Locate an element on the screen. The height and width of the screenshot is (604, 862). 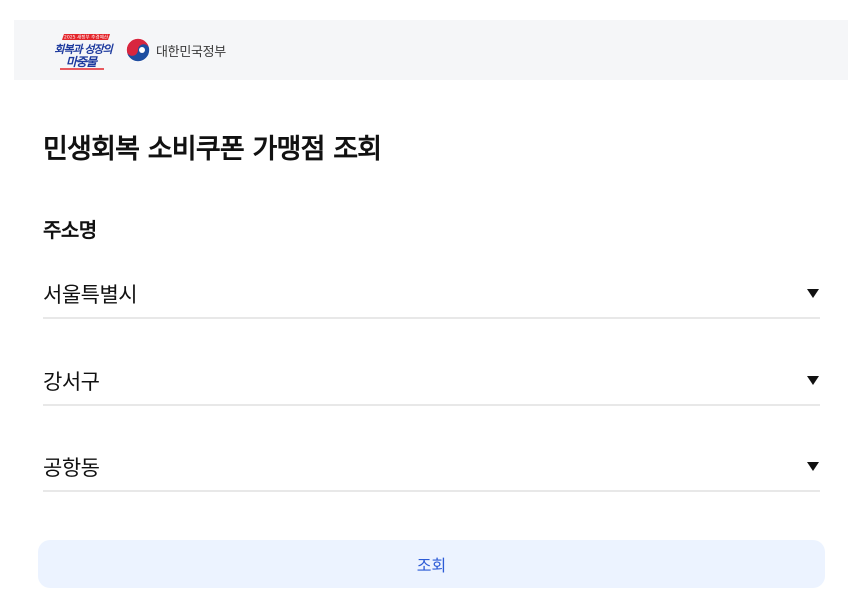
district-select-value: 강서구 is located at coordinates (71, 382).